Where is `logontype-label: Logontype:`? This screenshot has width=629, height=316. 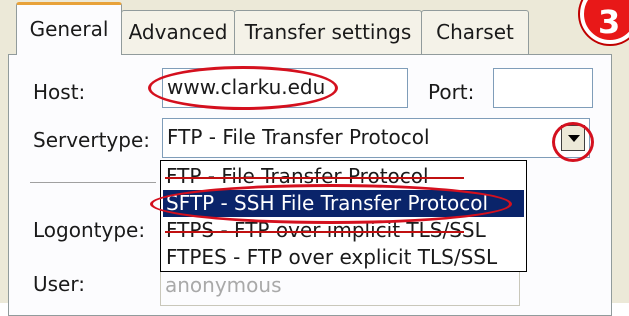
logontype-label: Logontype: is located at coordinates (89, 230).